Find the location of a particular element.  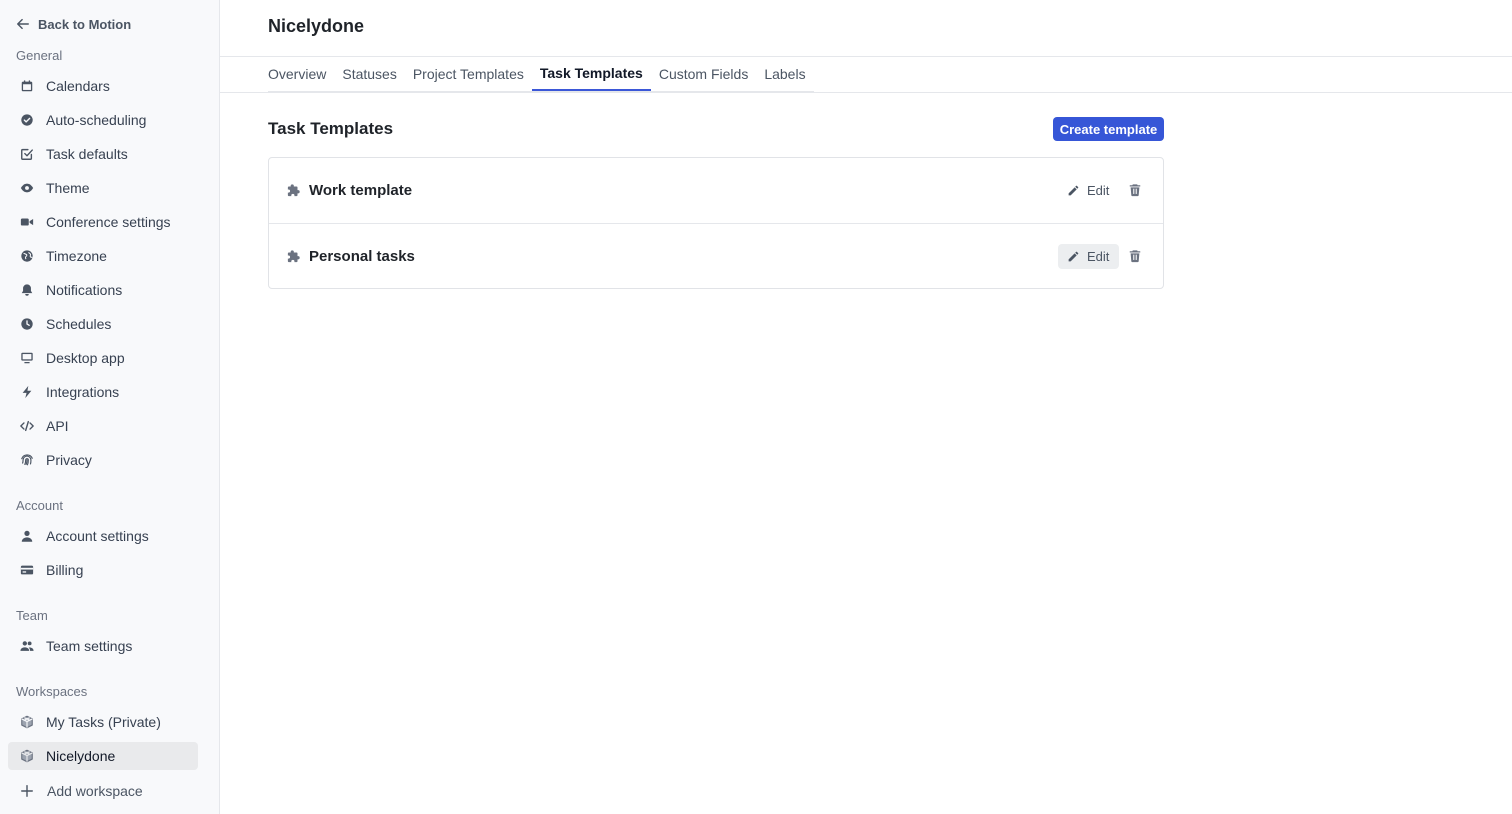

tab-overview: Overview is located at coordinates (301, 74).